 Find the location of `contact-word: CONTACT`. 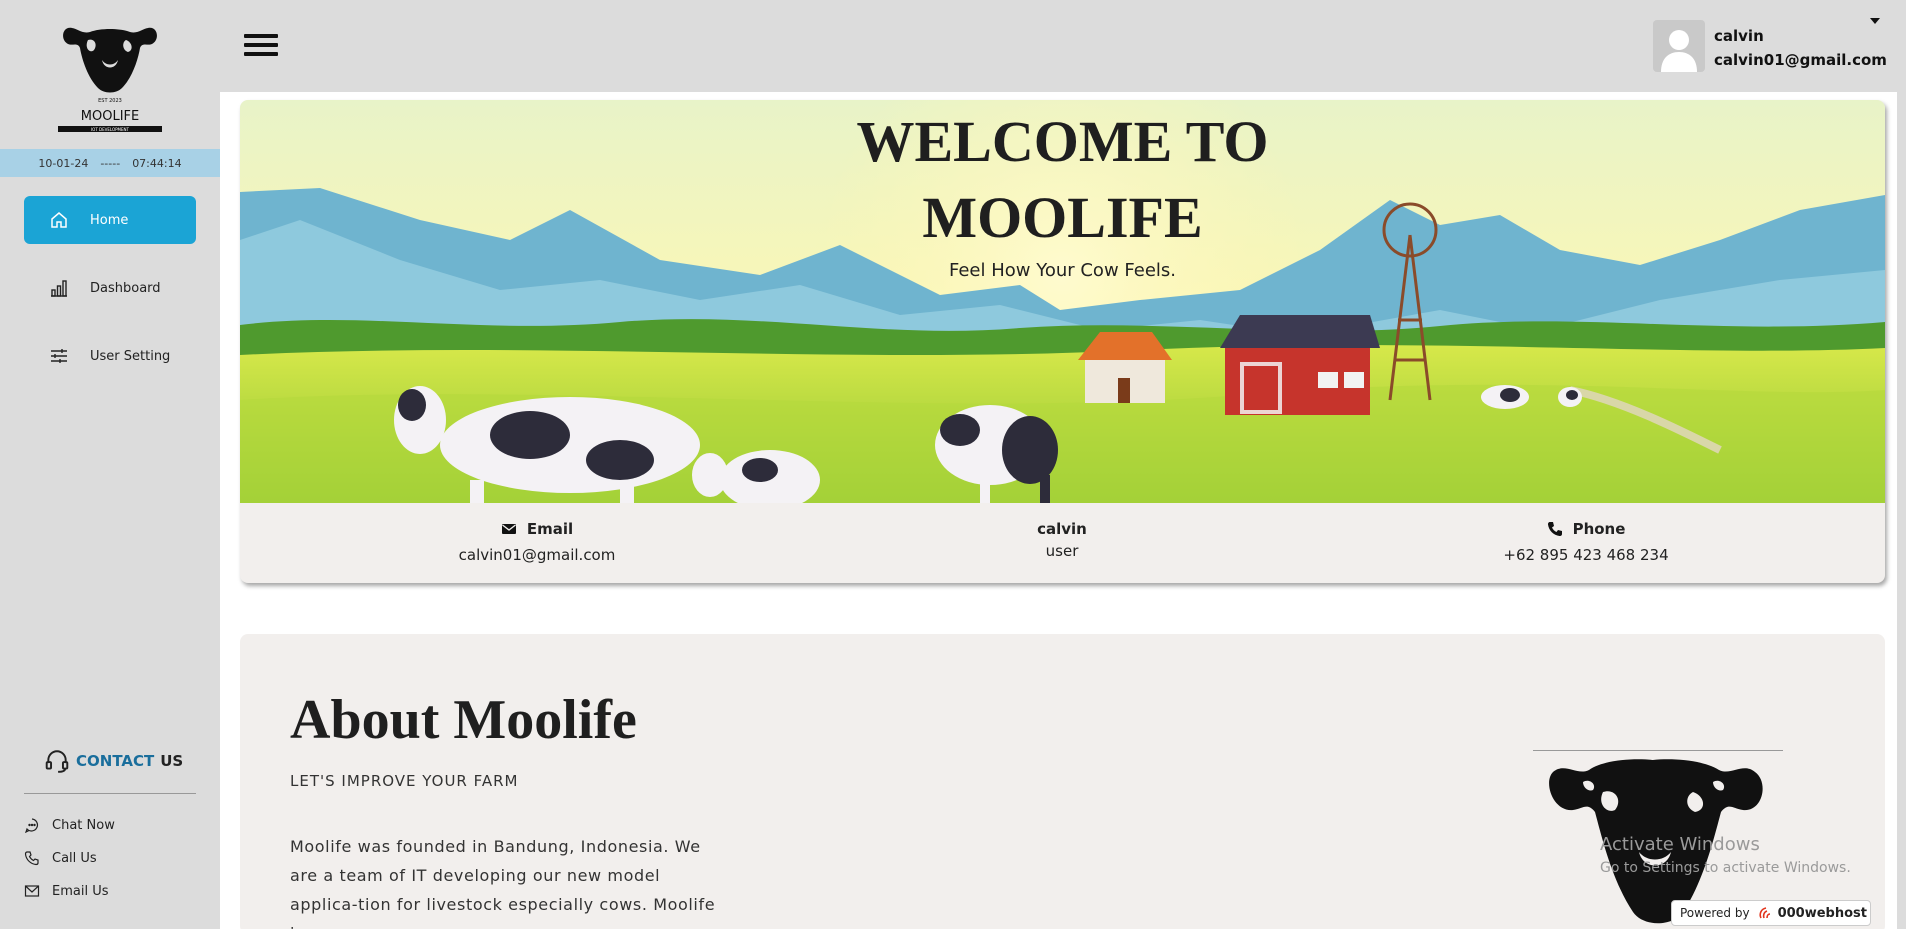

contact-word: CONTACT is located at coordinates (115, 761).